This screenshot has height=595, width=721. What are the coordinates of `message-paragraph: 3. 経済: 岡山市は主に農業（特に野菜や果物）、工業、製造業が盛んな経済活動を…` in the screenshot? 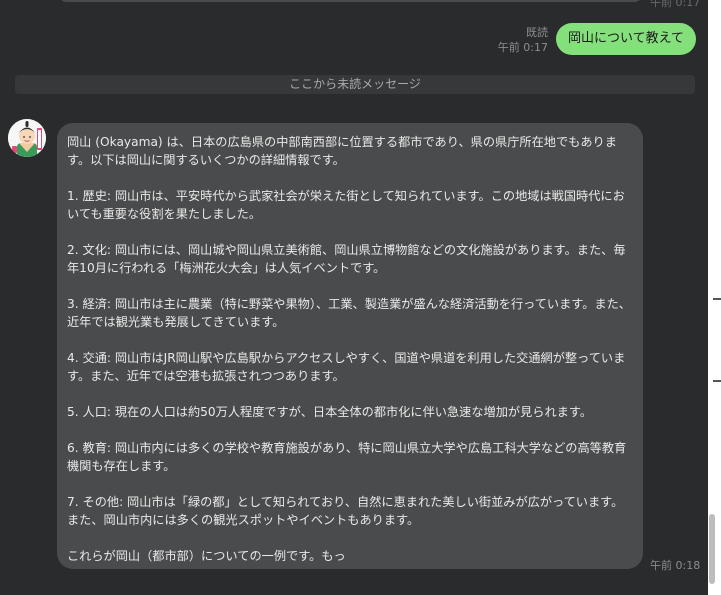 It's located at (349, 313).